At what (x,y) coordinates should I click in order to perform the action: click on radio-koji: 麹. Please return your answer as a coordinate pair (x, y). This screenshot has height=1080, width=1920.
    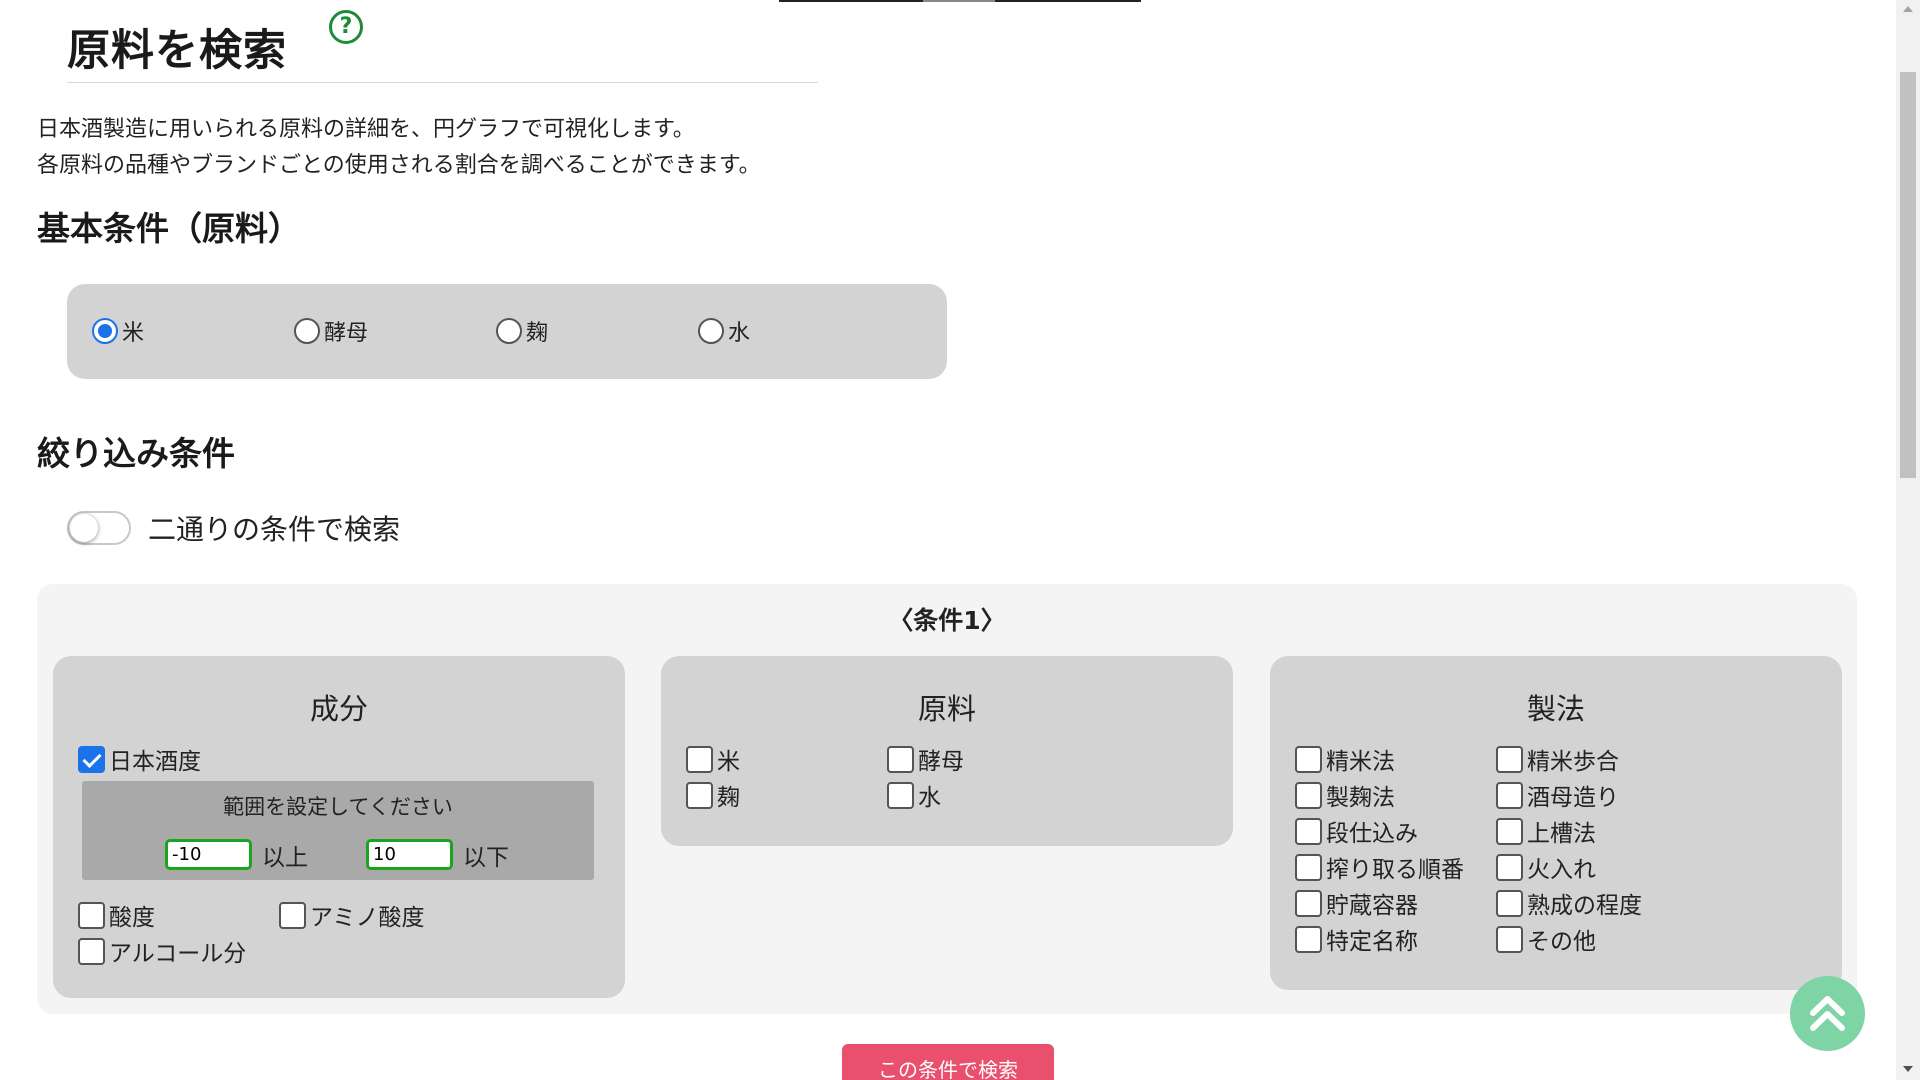
    Looking at the image, I should click on (522, 331).